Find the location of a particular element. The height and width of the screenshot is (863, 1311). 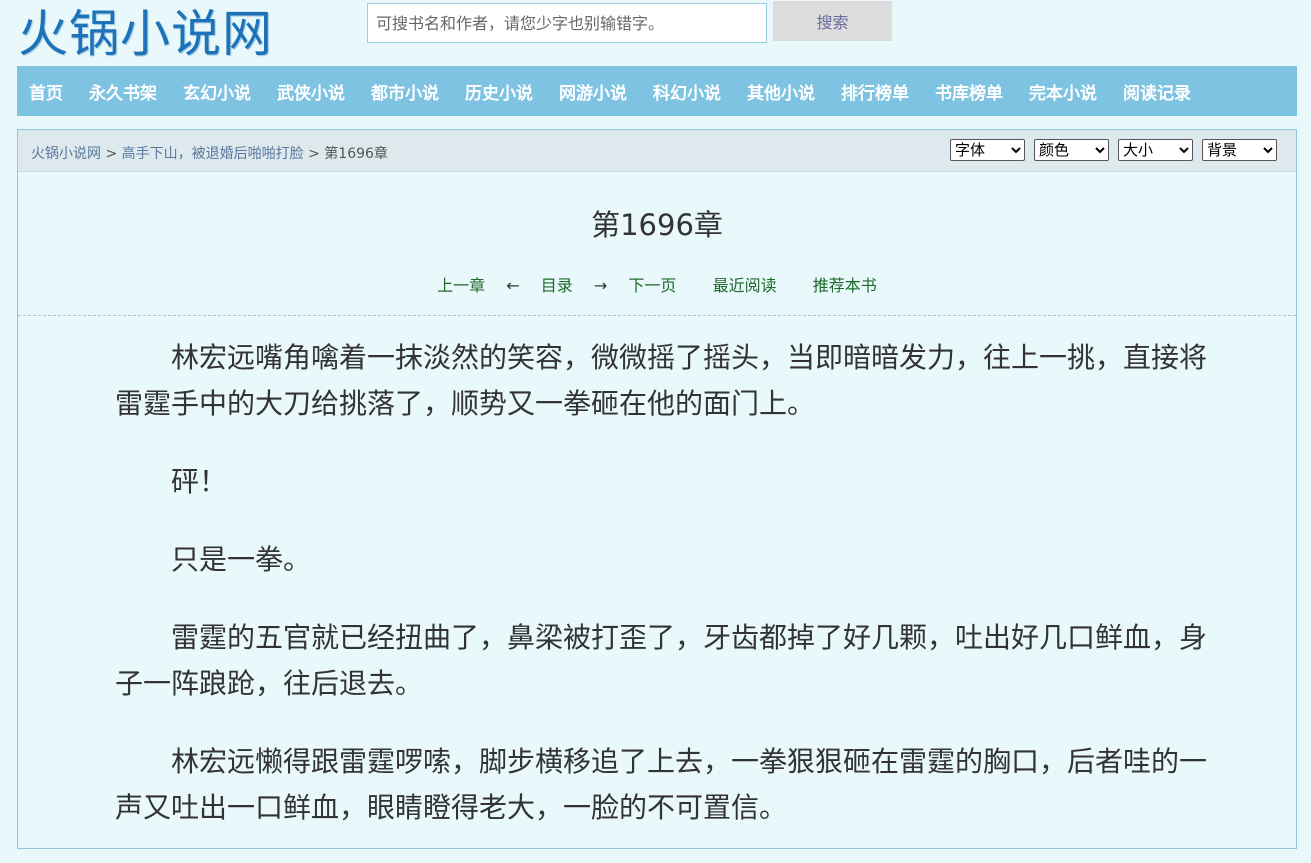

nav-completed: 完本小说 is located at coordinates (1063, 91).